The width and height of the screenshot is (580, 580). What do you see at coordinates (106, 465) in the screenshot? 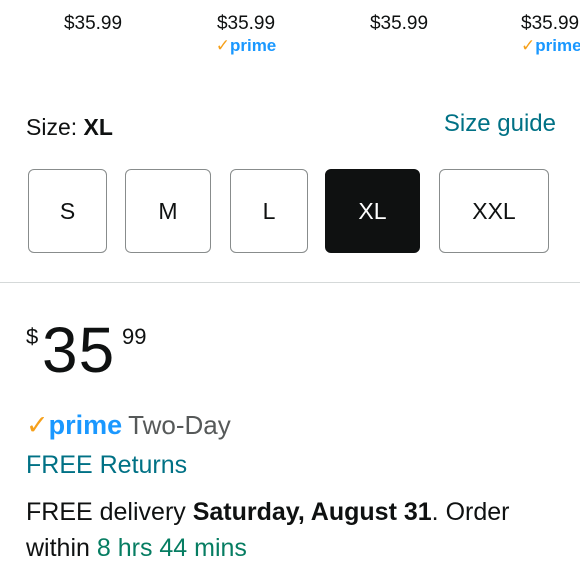
I see `free-returns-link: FREE Returns` at bounding box center [106, 465].